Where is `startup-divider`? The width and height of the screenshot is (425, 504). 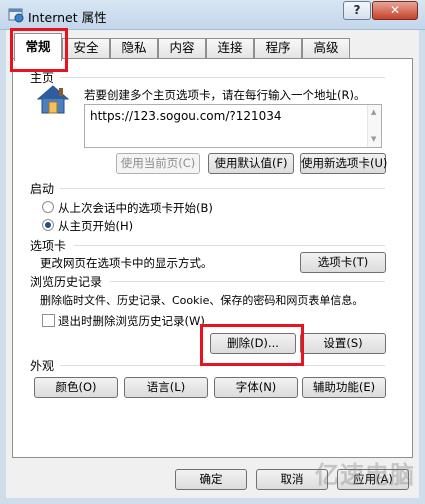 startup-divider is located at coordinates (222, 188).